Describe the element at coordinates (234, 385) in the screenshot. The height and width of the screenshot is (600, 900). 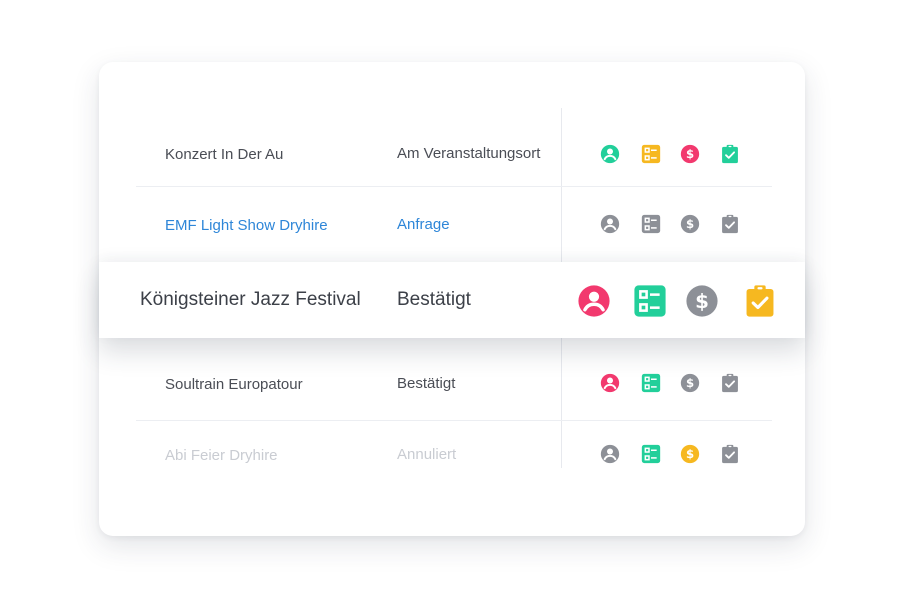
I see `event-name: Soultrain Europatour` at that location.